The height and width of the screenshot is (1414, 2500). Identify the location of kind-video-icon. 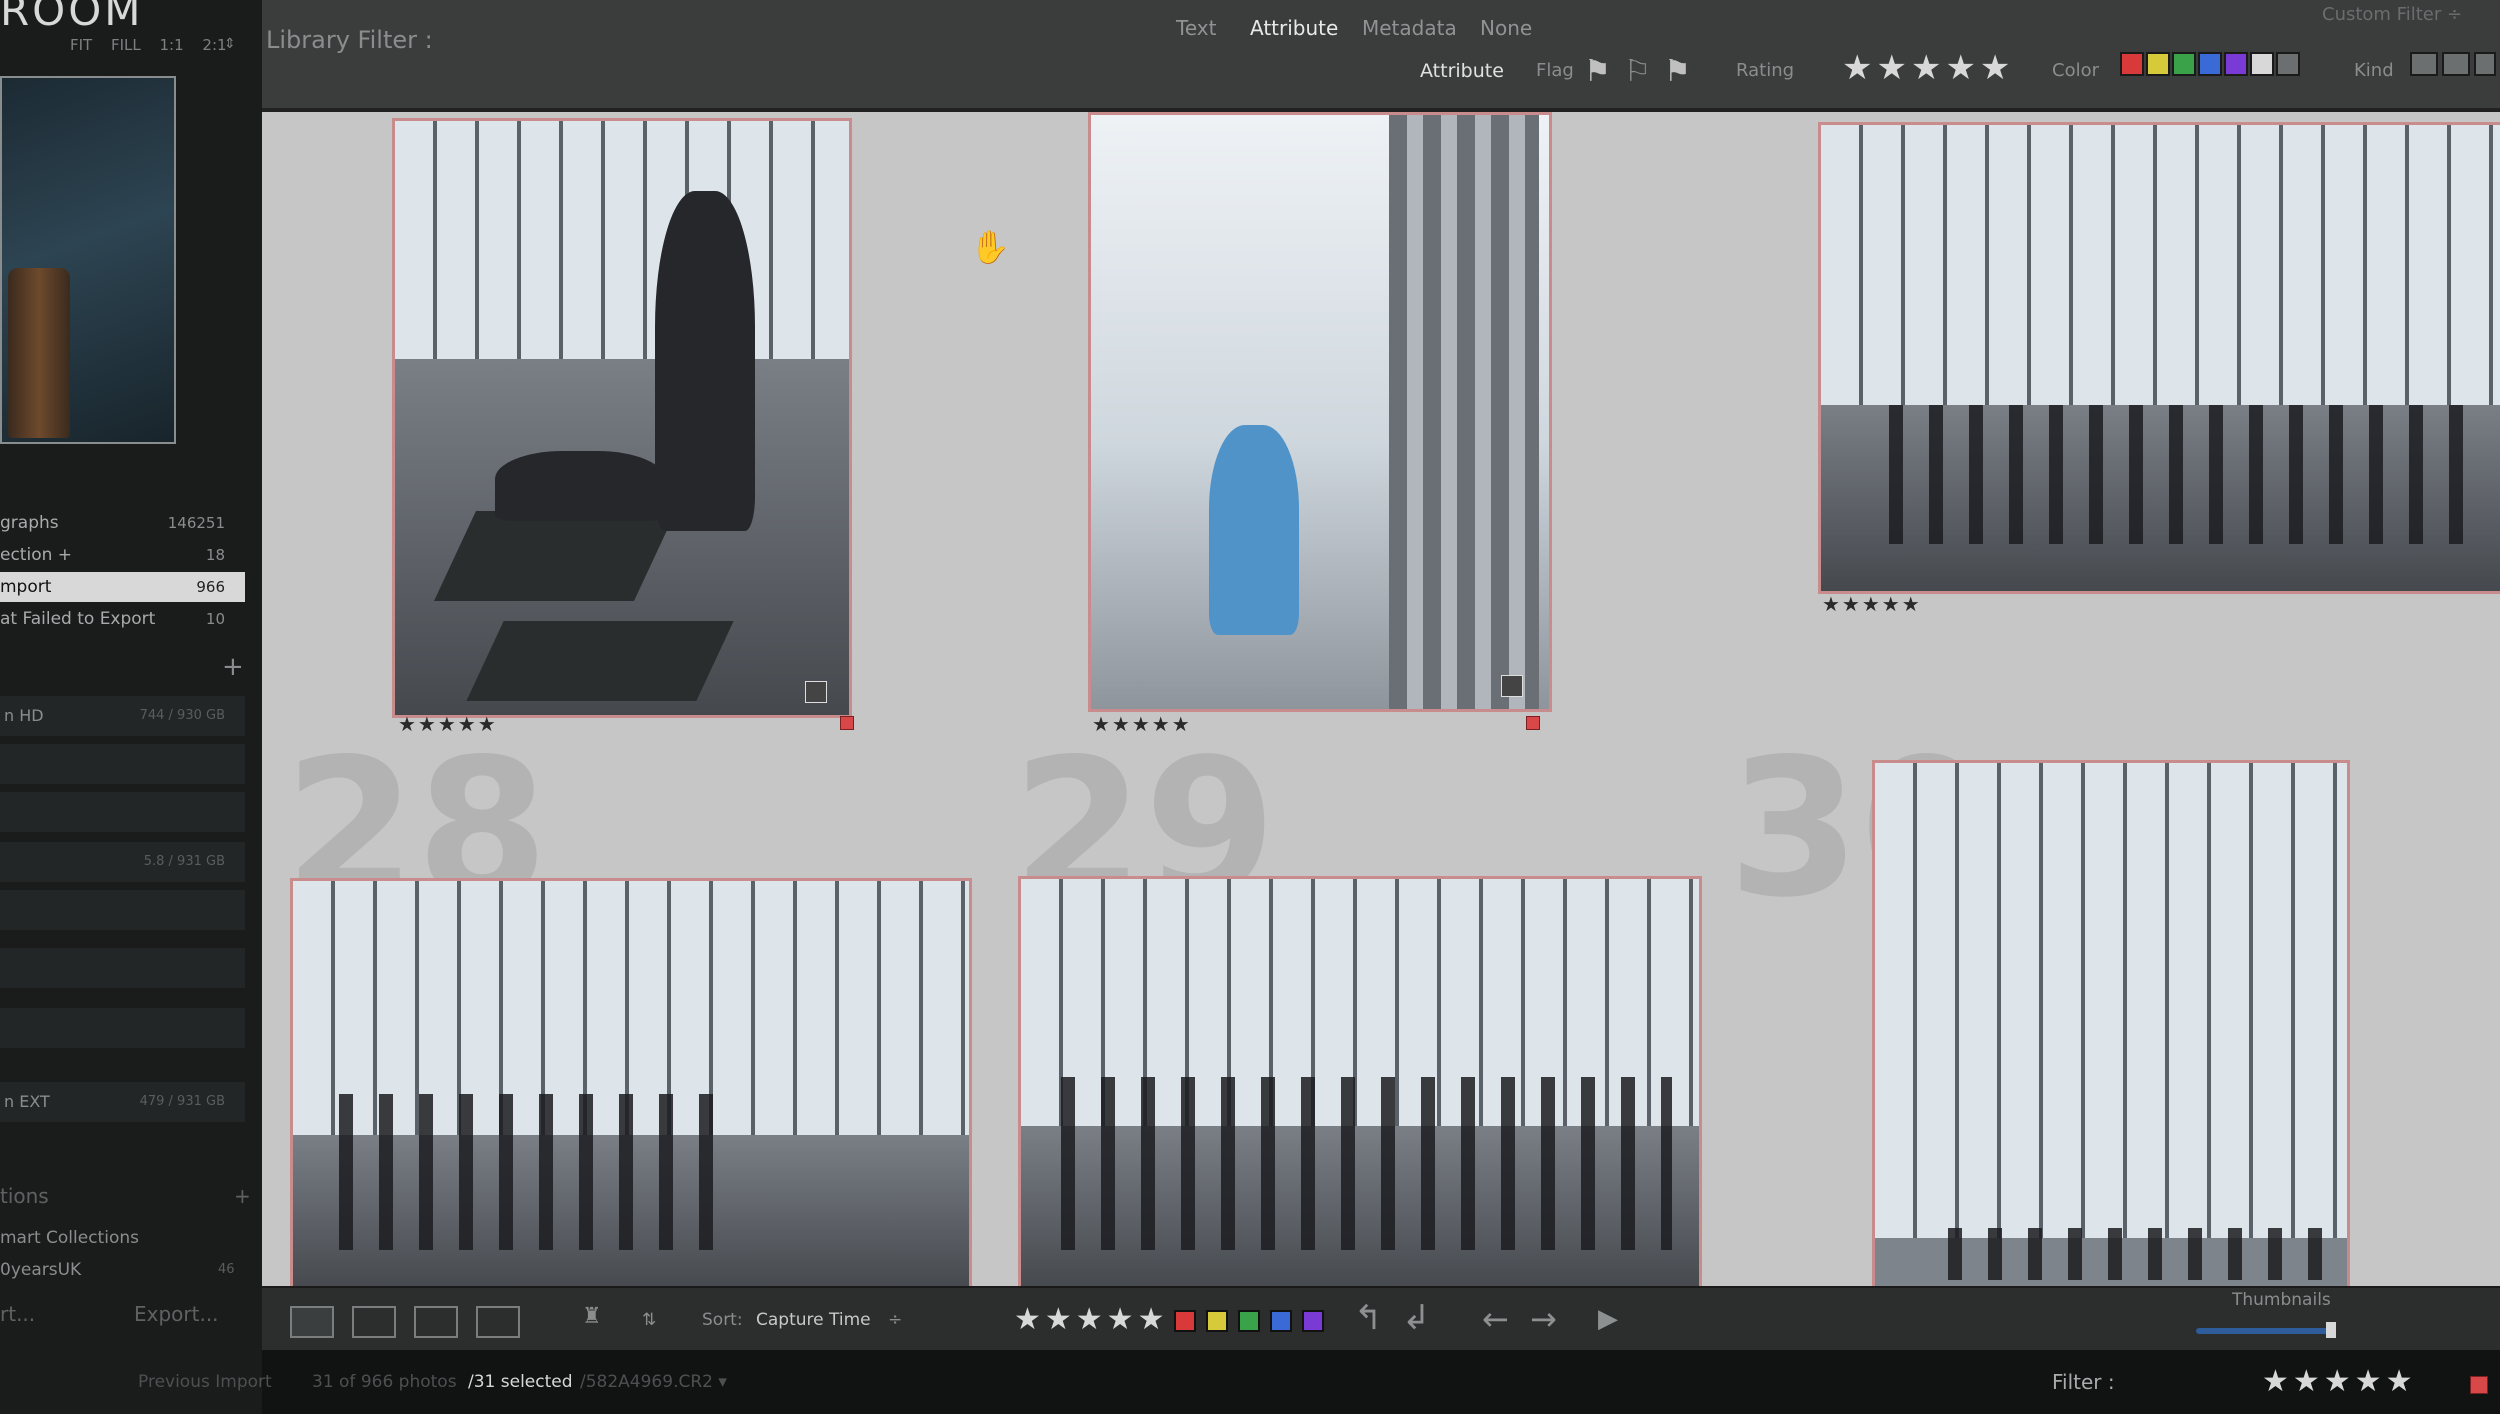
(2485, 64).